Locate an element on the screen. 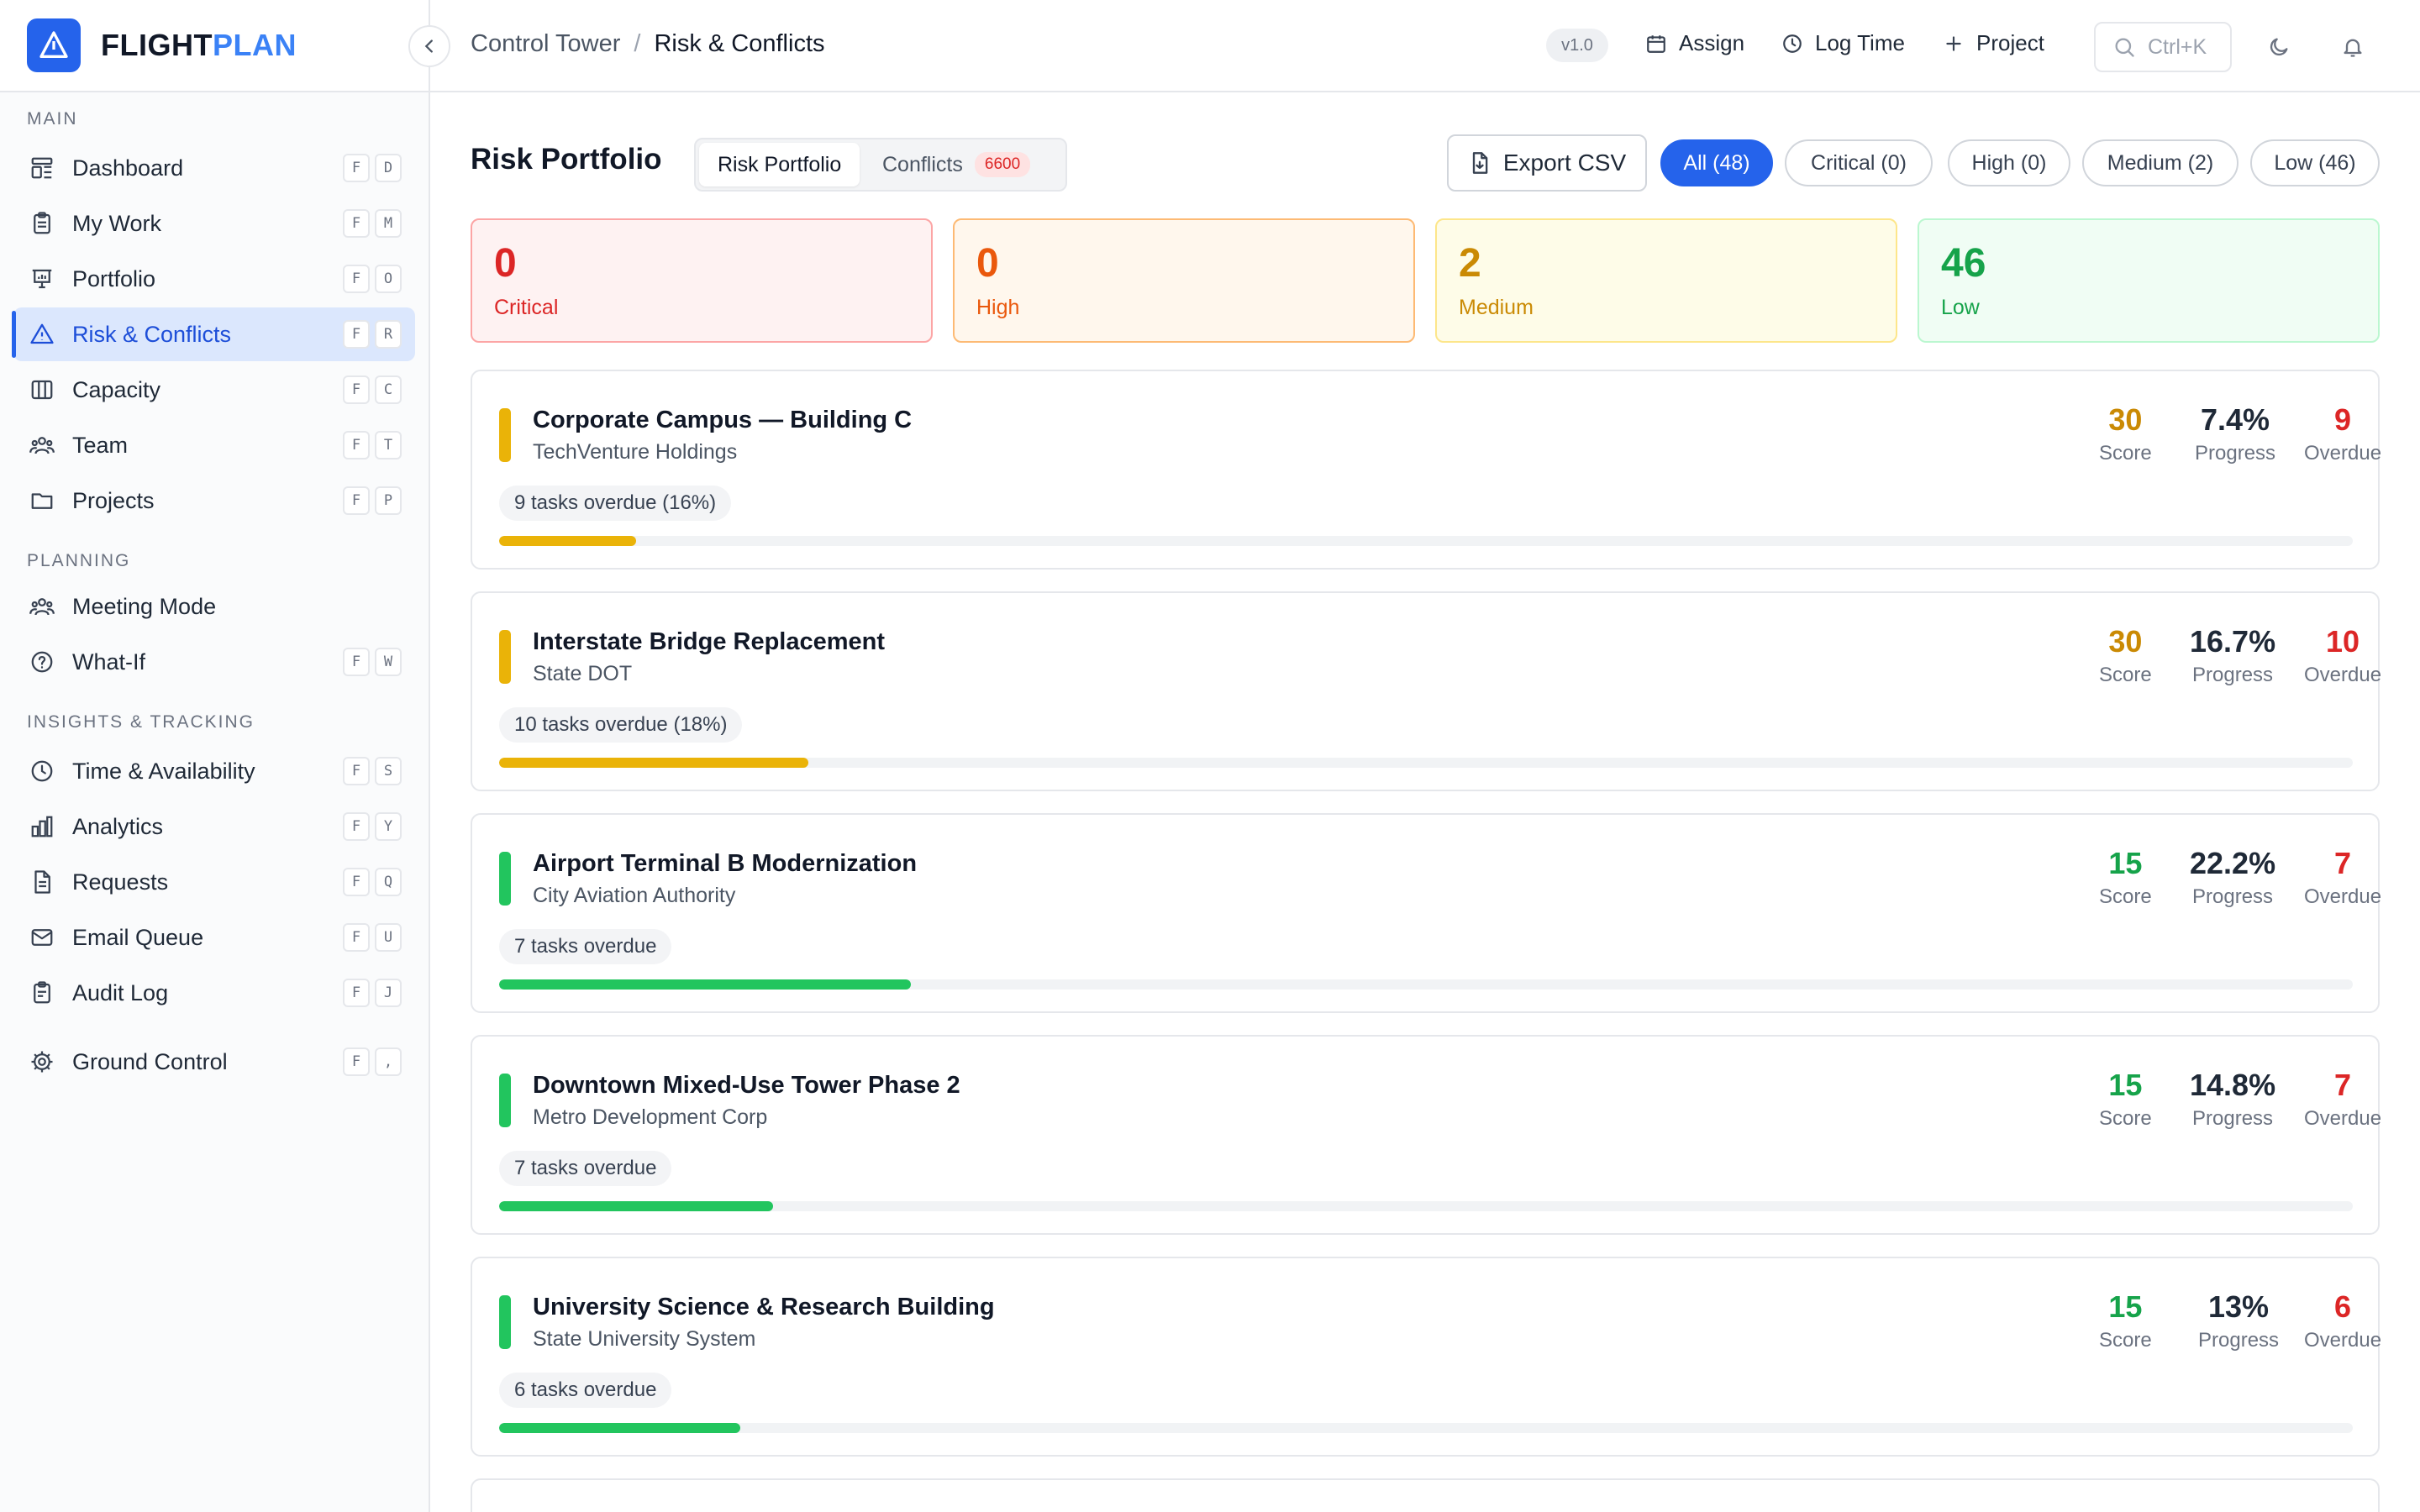 This screenshot has height=1512, width=2420. collapse-sidebar-button is located at coordinates (429, 46).